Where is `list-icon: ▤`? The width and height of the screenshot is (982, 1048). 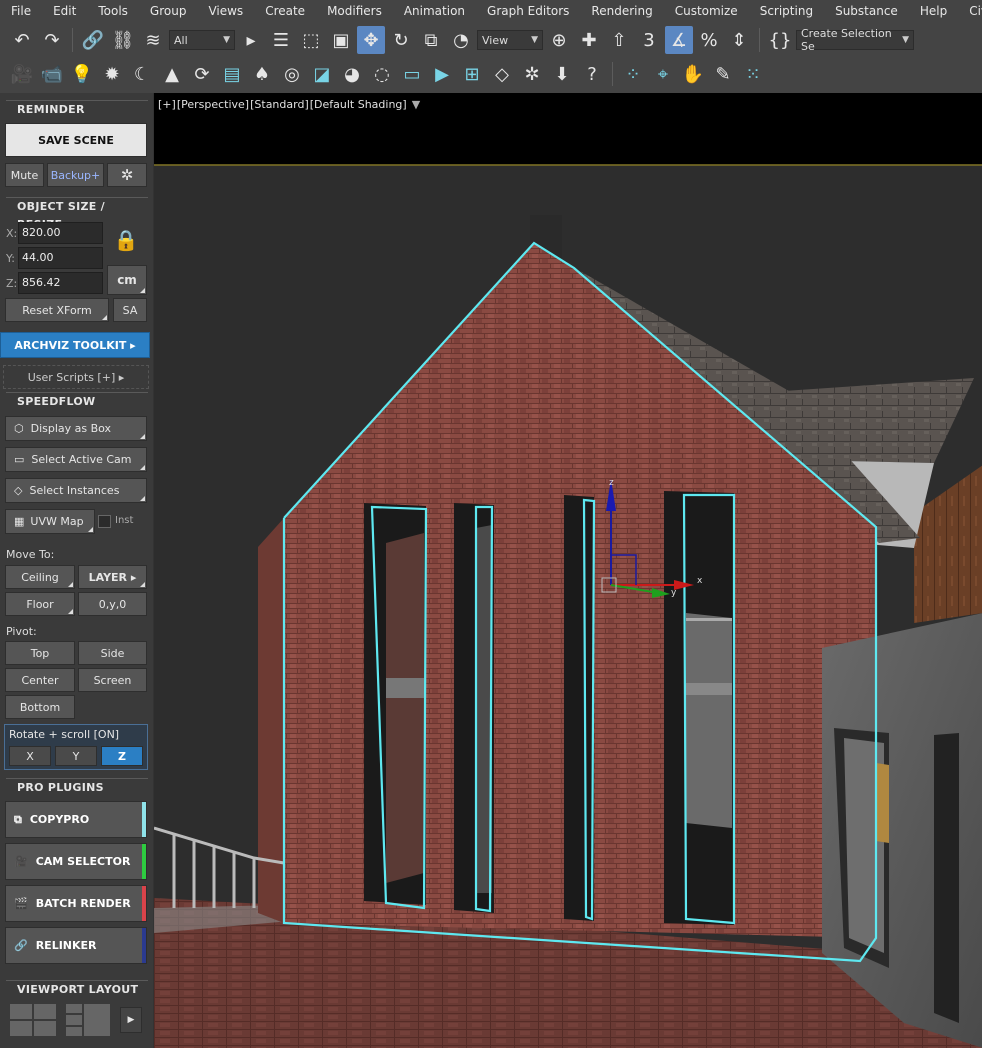 list-icon: ▤ is located at coordinates (232, 74).